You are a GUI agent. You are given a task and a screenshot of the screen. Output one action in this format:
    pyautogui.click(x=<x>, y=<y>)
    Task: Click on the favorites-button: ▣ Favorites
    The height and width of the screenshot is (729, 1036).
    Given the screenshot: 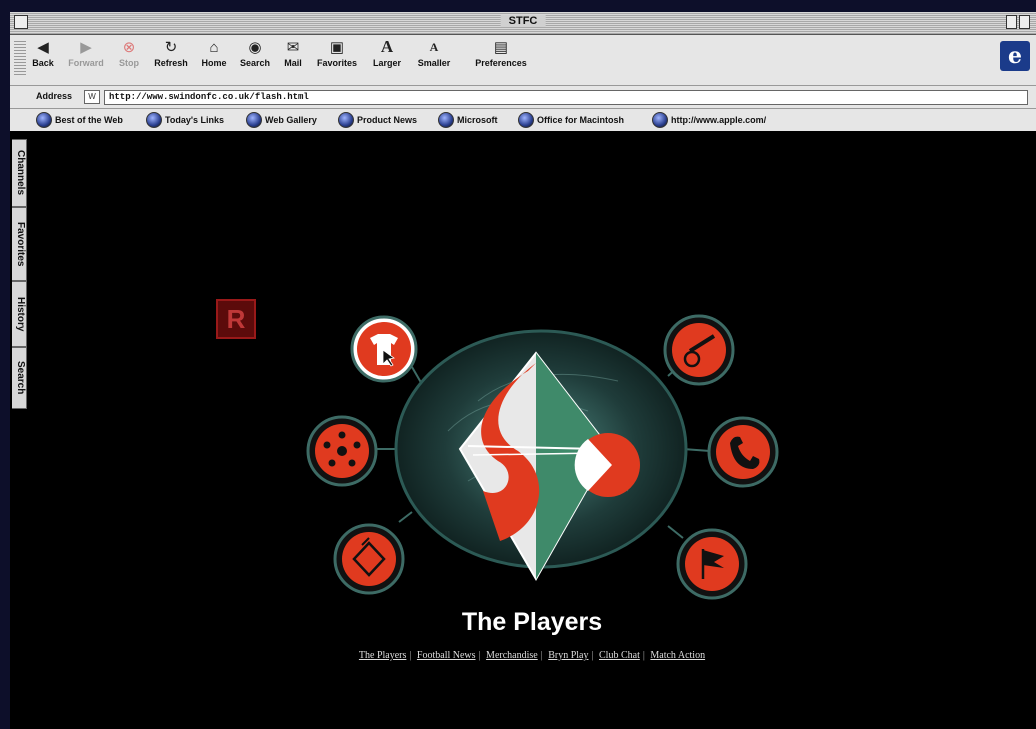 What is the action you would take?
    pyautogui.click(x=337, y=53)
    